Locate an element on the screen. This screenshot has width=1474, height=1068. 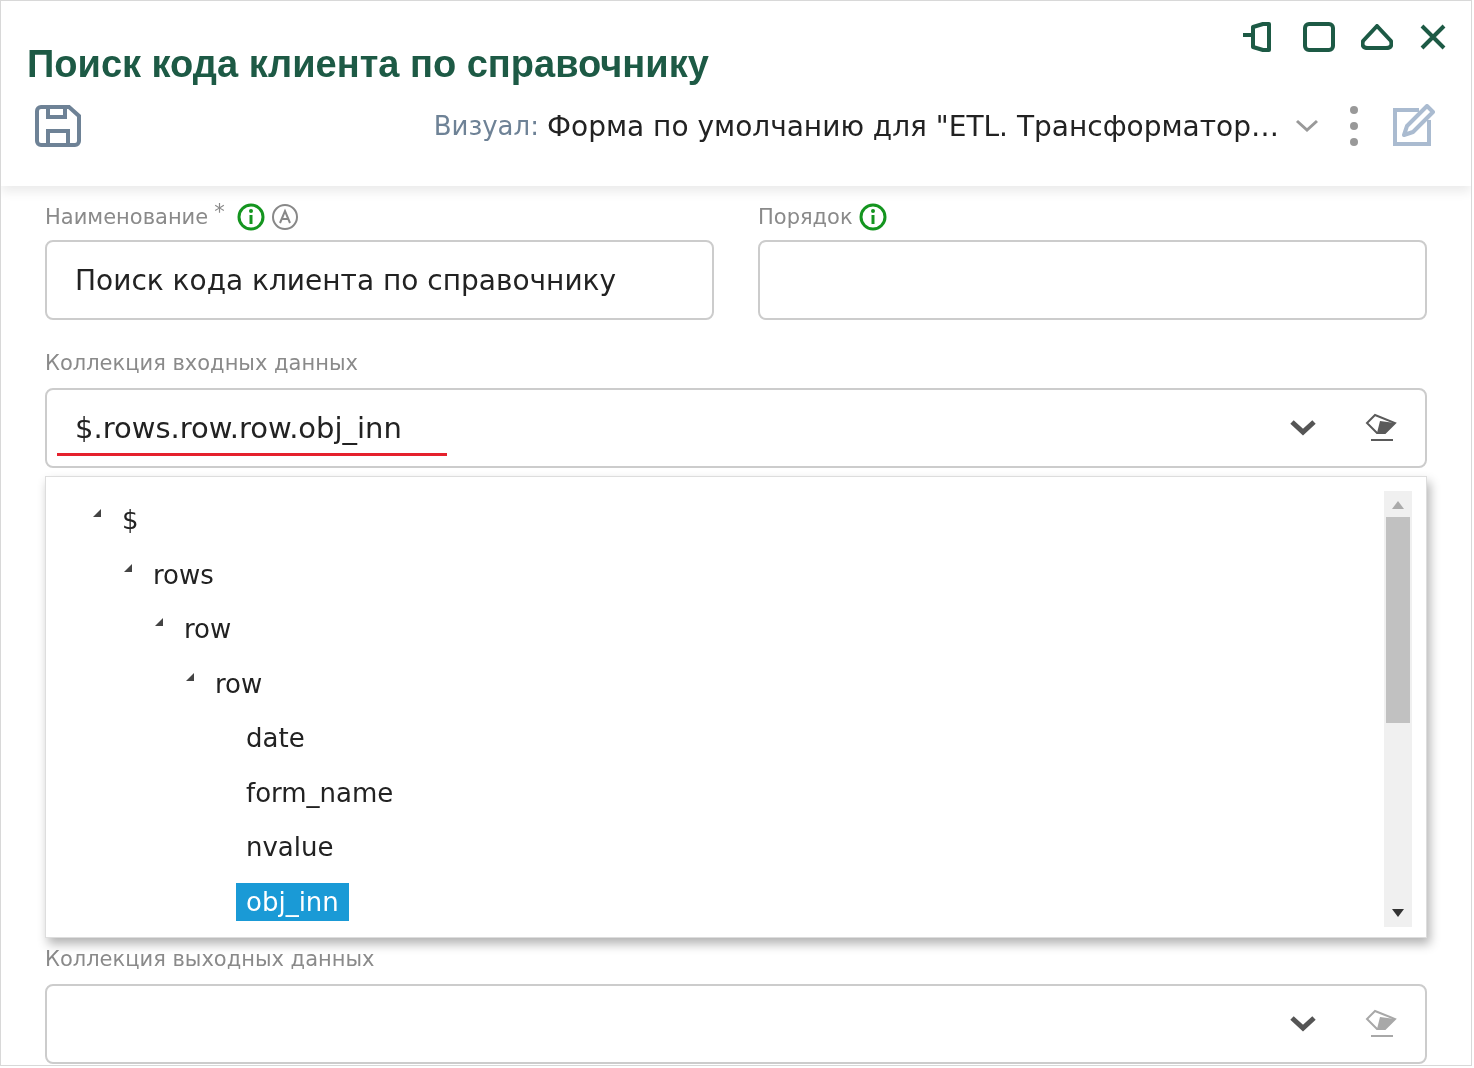
scroll-down-icon is located at coordinates (1398, 913).